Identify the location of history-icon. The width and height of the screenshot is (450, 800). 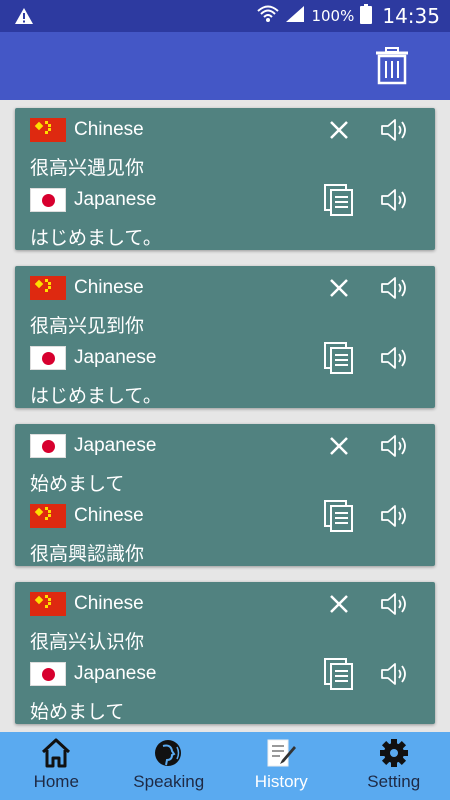
(282, 753).